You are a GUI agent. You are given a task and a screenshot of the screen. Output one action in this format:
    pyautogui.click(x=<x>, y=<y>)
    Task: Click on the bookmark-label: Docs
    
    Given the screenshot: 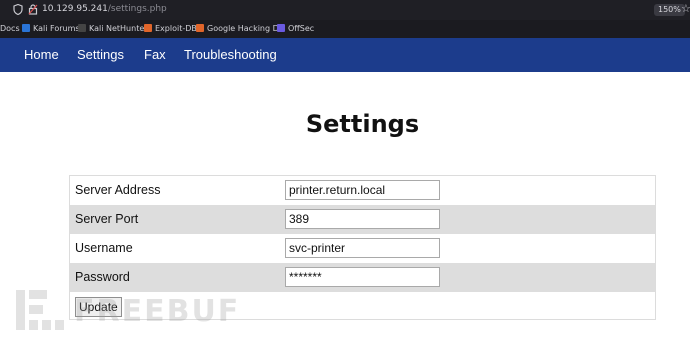 What is the action you would take?
    pyautogui.click(x=10, y=28)
    